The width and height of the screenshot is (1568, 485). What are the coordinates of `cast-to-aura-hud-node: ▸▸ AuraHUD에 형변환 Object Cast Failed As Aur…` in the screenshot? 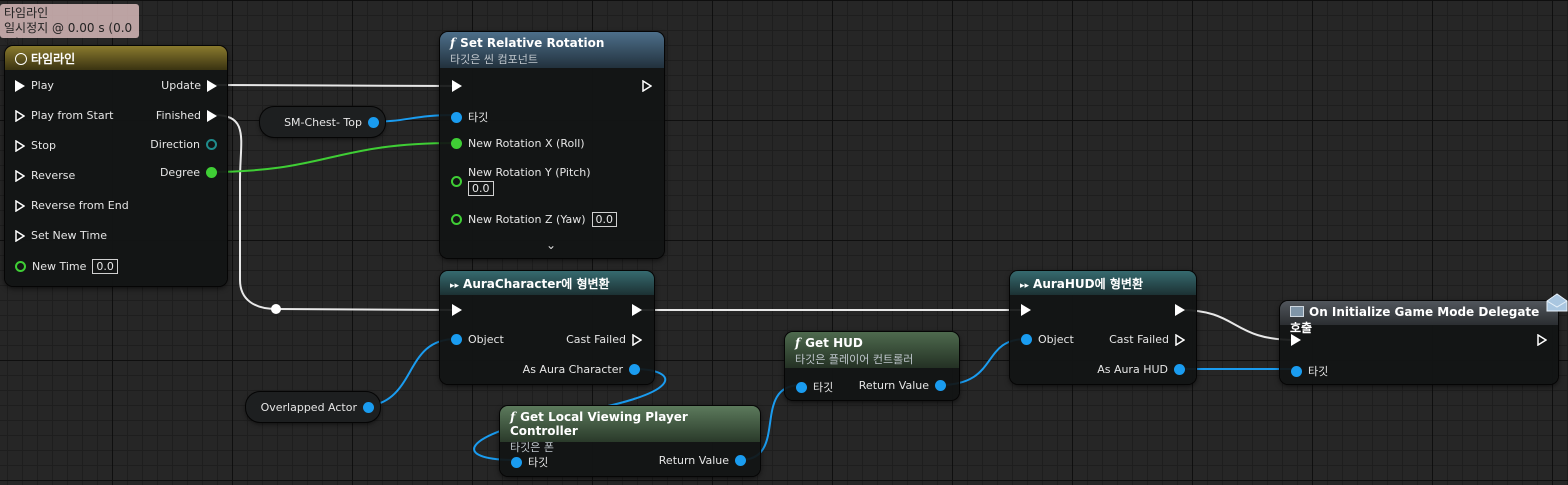 It's located at (1103, 327).